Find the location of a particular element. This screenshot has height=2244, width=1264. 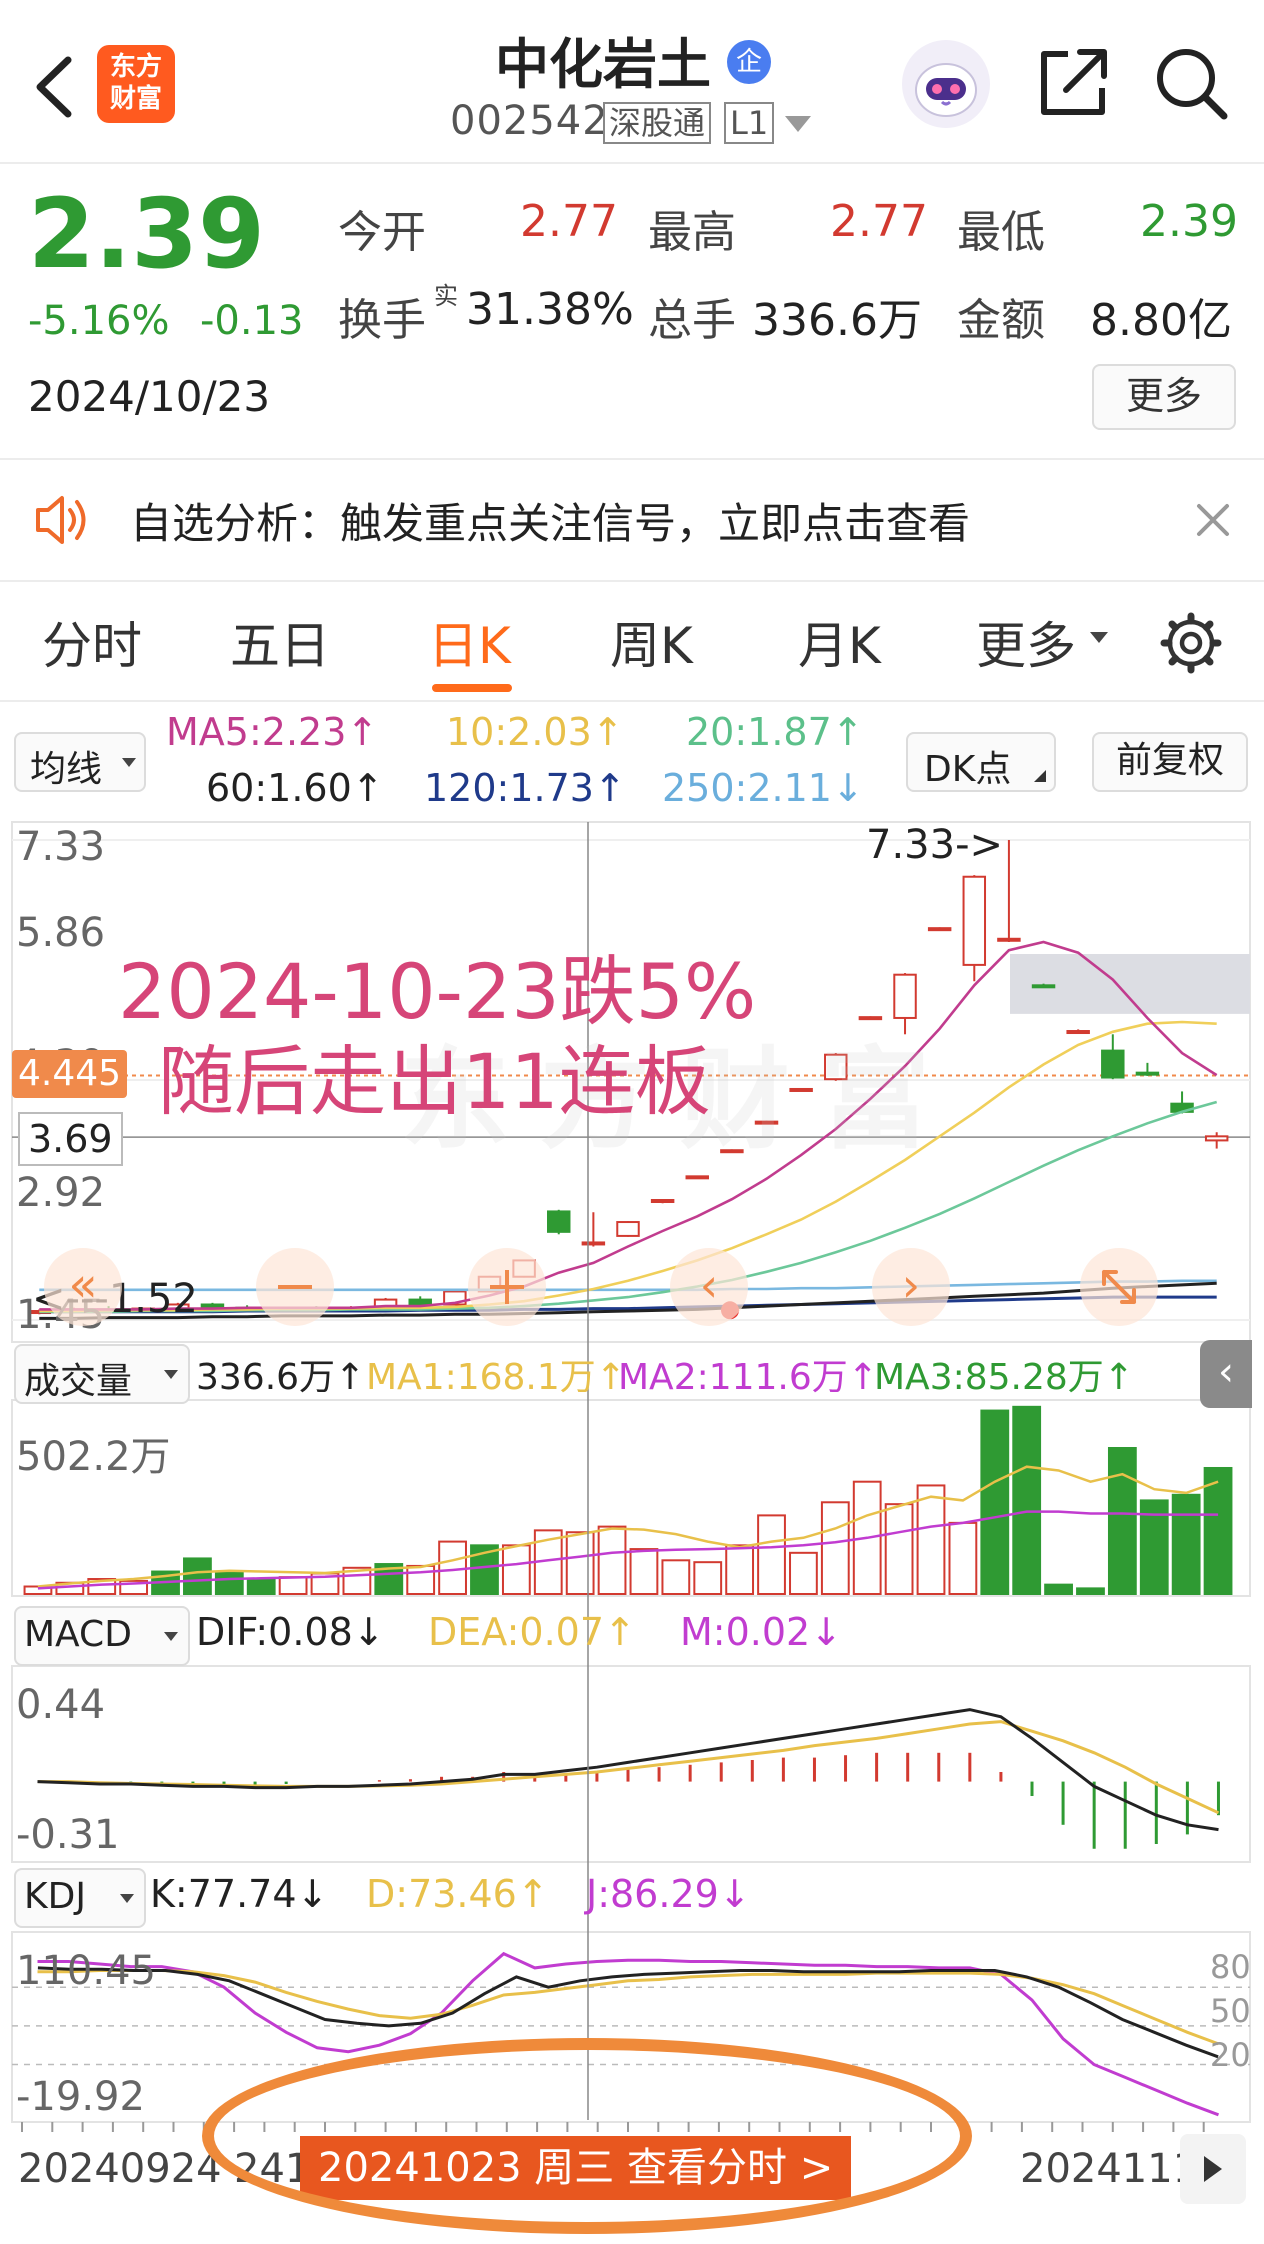

supply-zone is located at coordinates (1130, 984).